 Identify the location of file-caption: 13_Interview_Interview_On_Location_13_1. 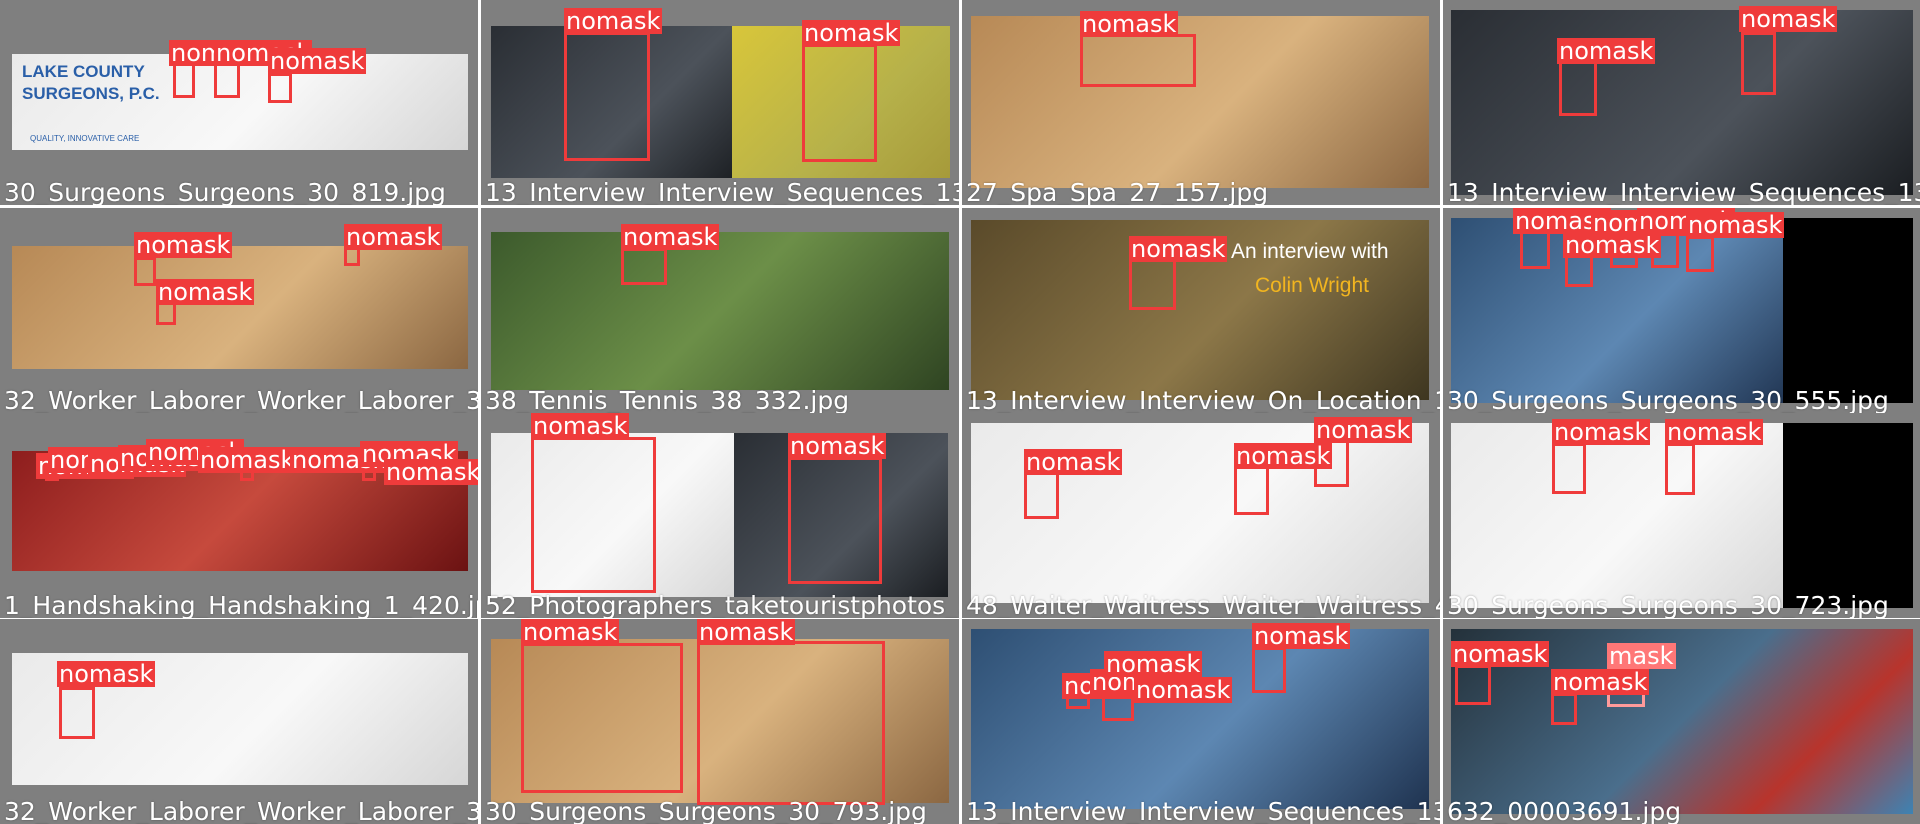
(1203, 400).